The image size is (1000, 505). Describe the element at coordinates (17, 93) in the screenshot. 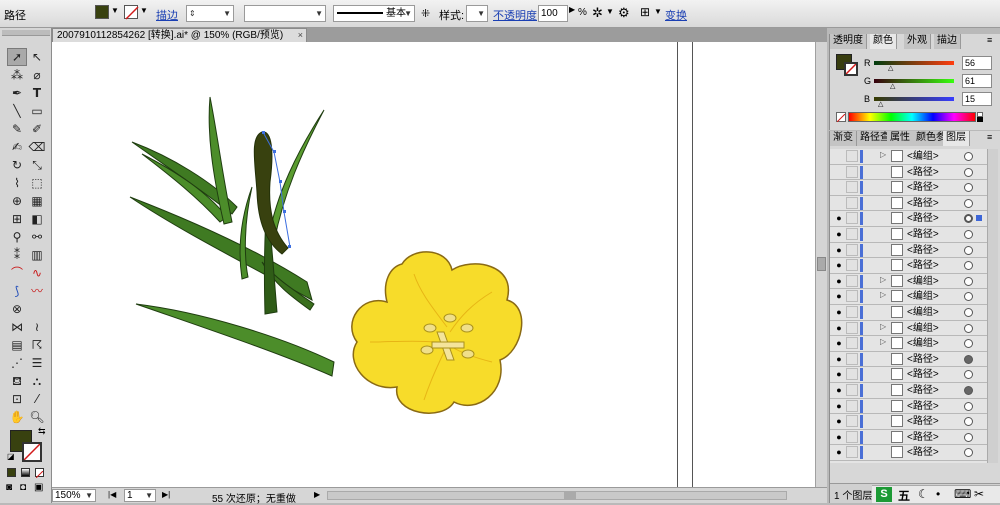

I see `pen-tool-icon: ✒` at that location.